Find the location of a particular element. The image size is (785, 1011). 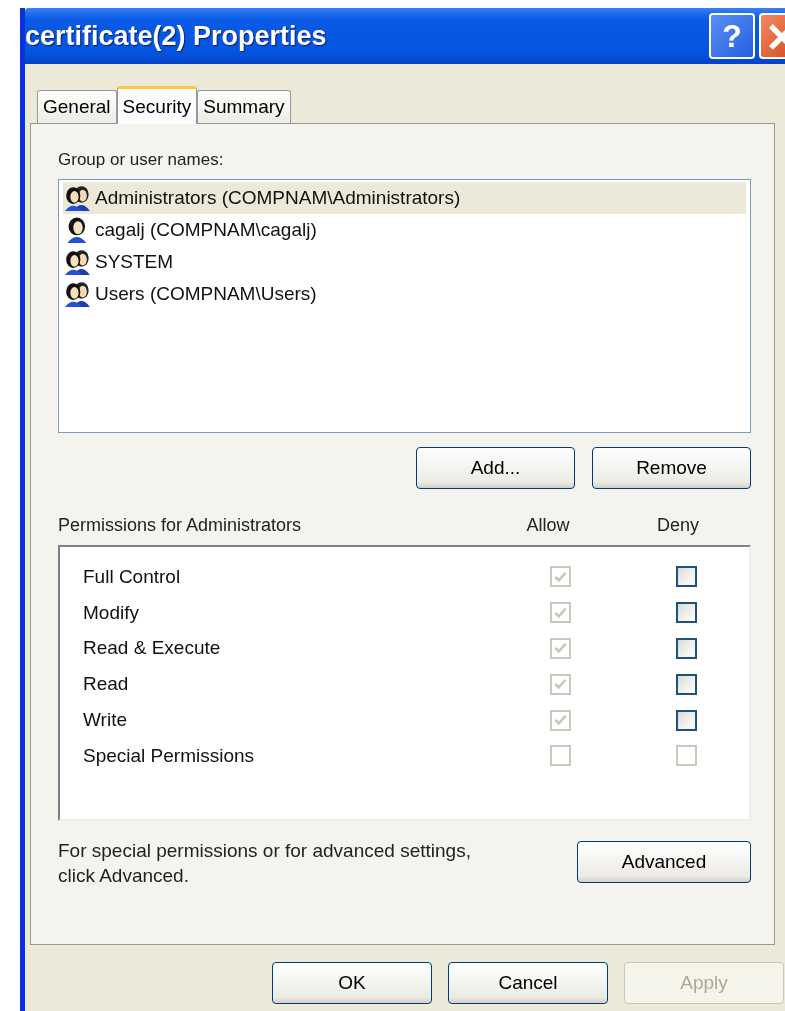

list-action-button: Remove is located at coordinates (671, 468).